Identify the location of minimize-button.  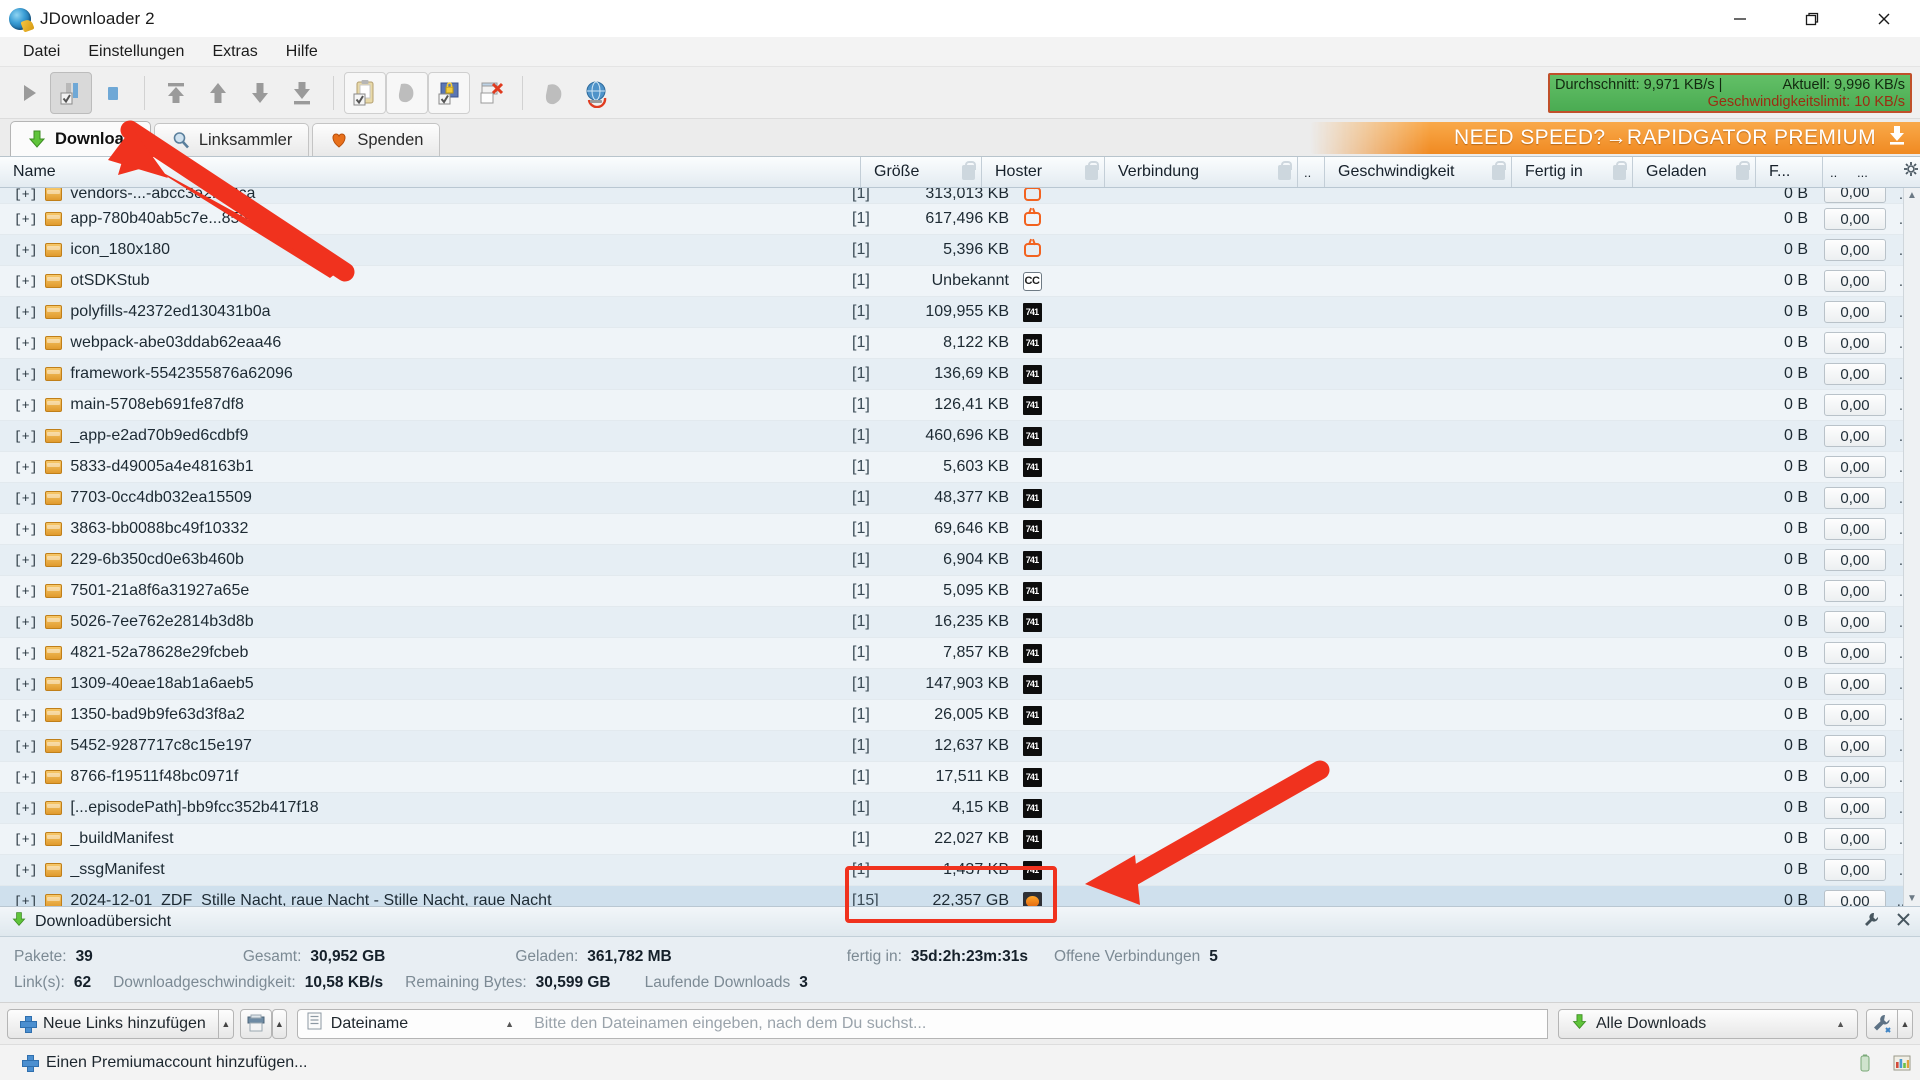
(1740, 18).